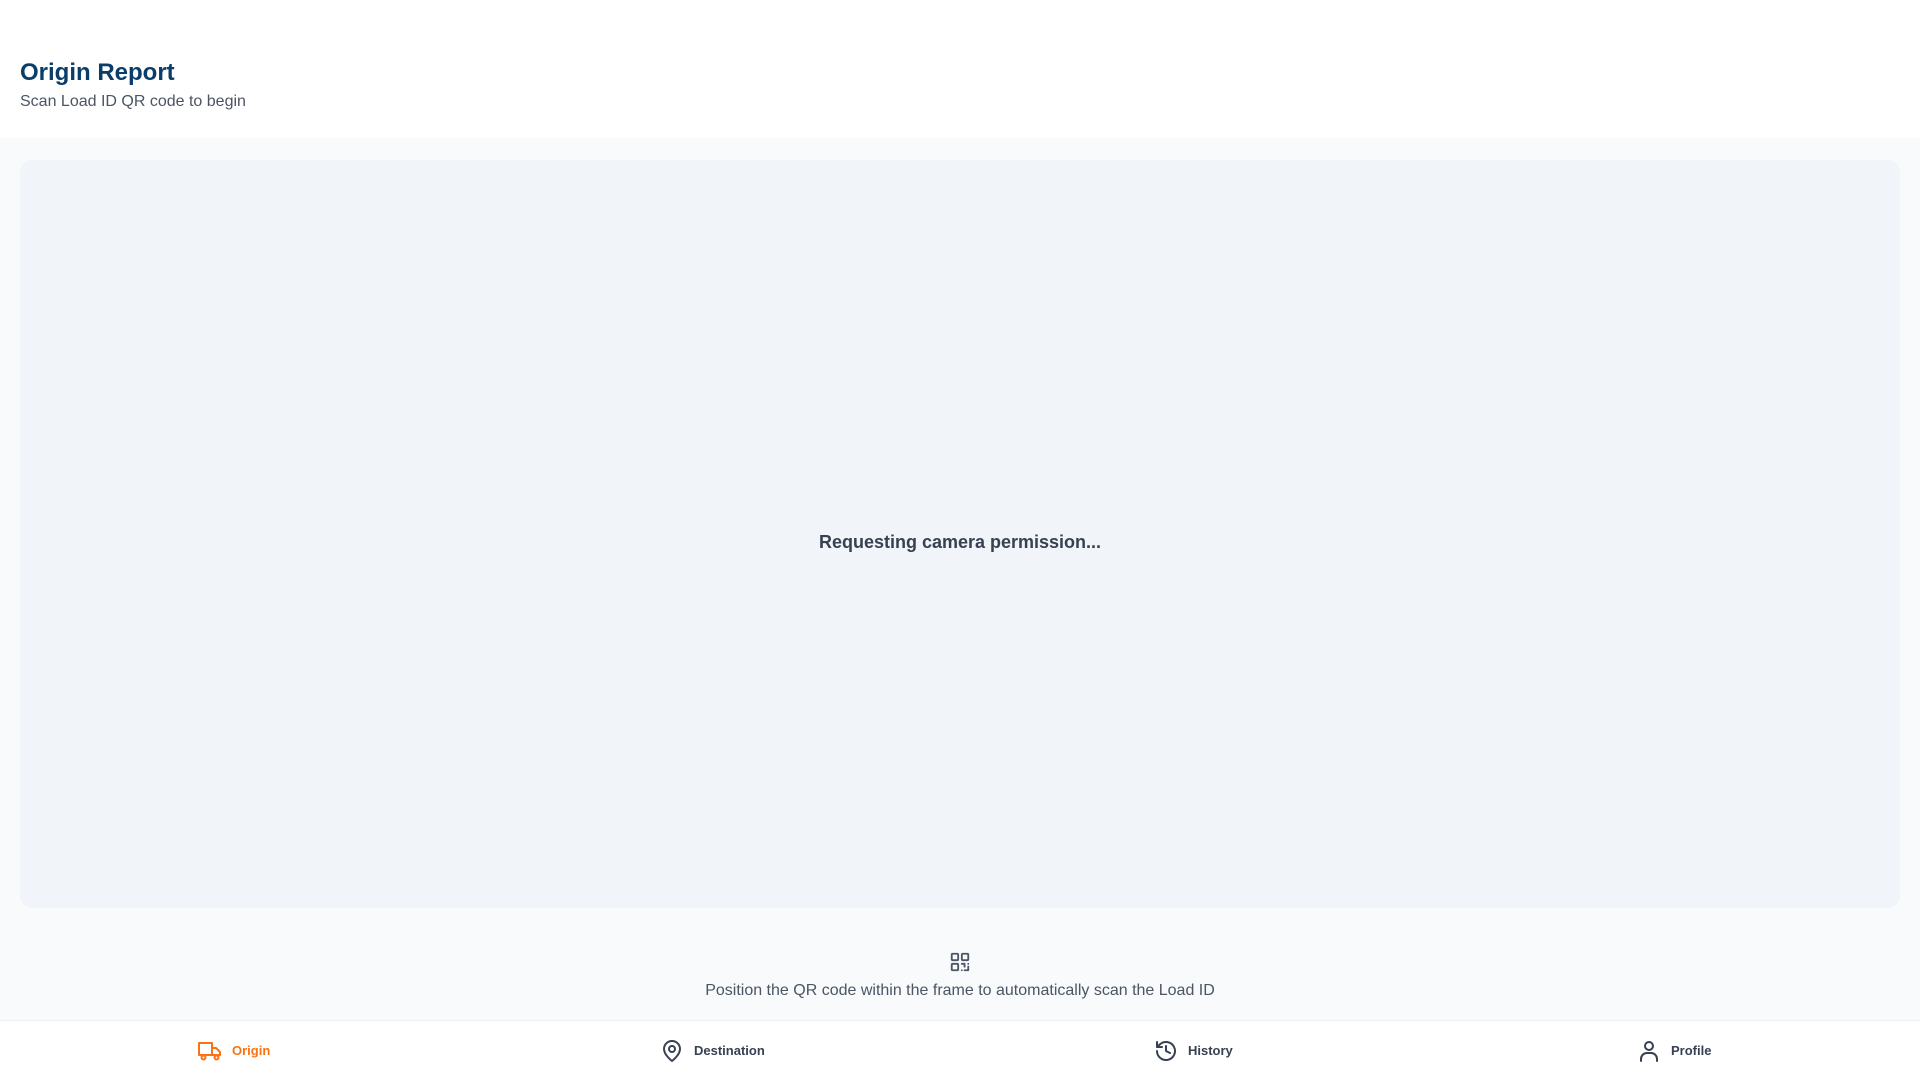 This screenshot has width=1920, height=1080. I want to click on nav-item-origin: Origin, so click(234, 1050).